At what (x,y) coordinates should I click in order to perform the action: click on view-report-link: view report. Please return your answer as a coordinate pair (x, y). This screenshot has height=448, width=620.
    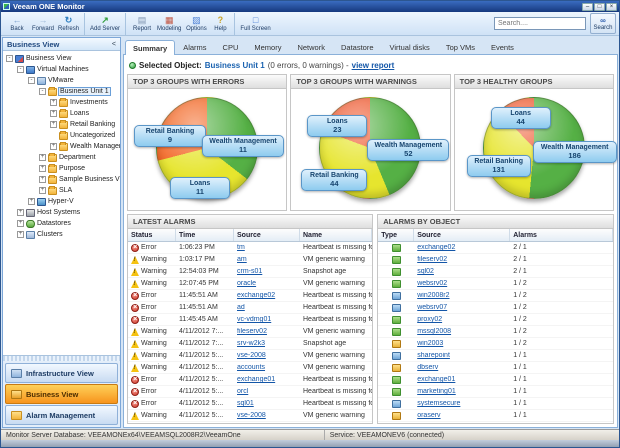
    Looking at the image, I should click on (373, 65).